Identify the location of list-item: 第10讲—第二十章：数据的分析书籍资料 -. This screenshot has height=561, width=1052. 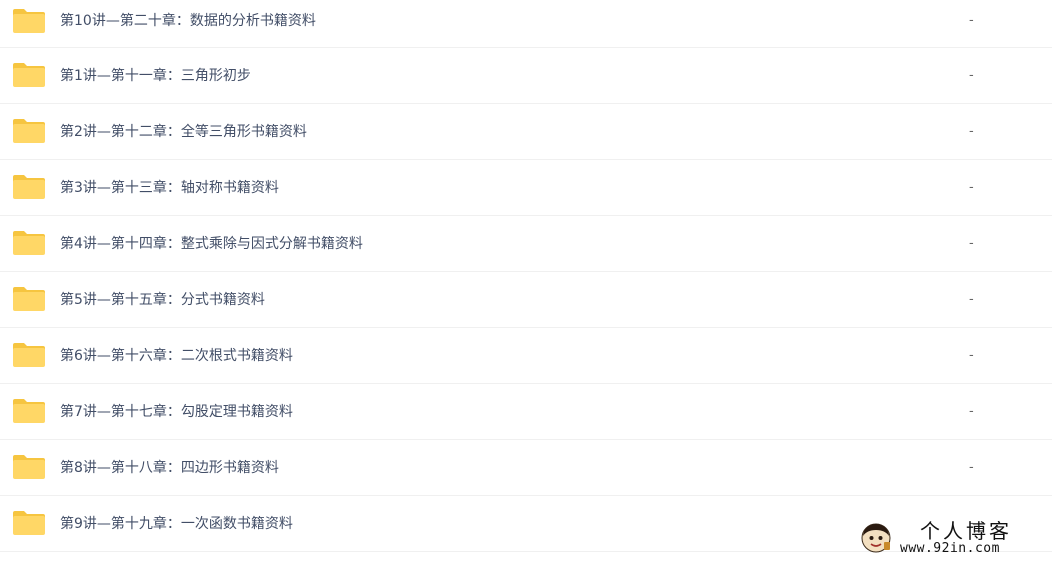
(526, 24).